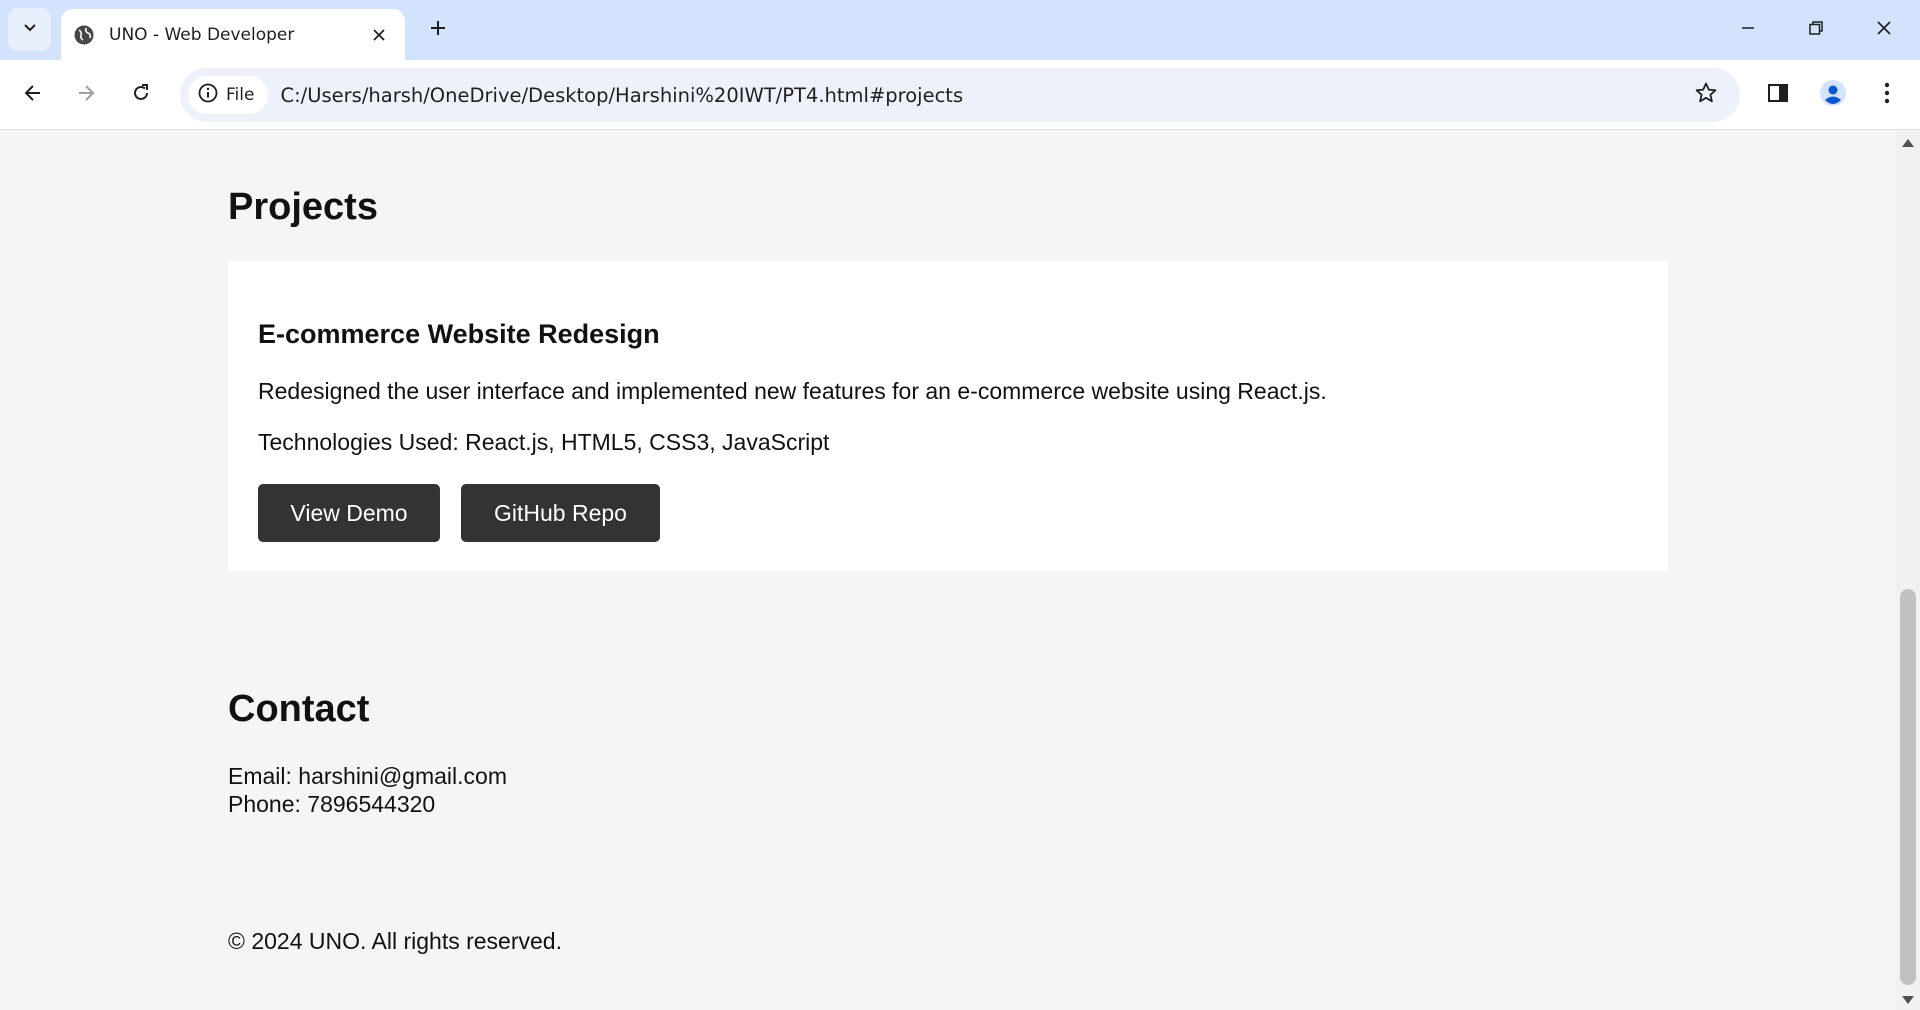 The width and height of the screenshot is (1920, 1010). Describe the element at coordinates (303, 207) in the screenshot. I see `projects-heading: Projects` at that location.